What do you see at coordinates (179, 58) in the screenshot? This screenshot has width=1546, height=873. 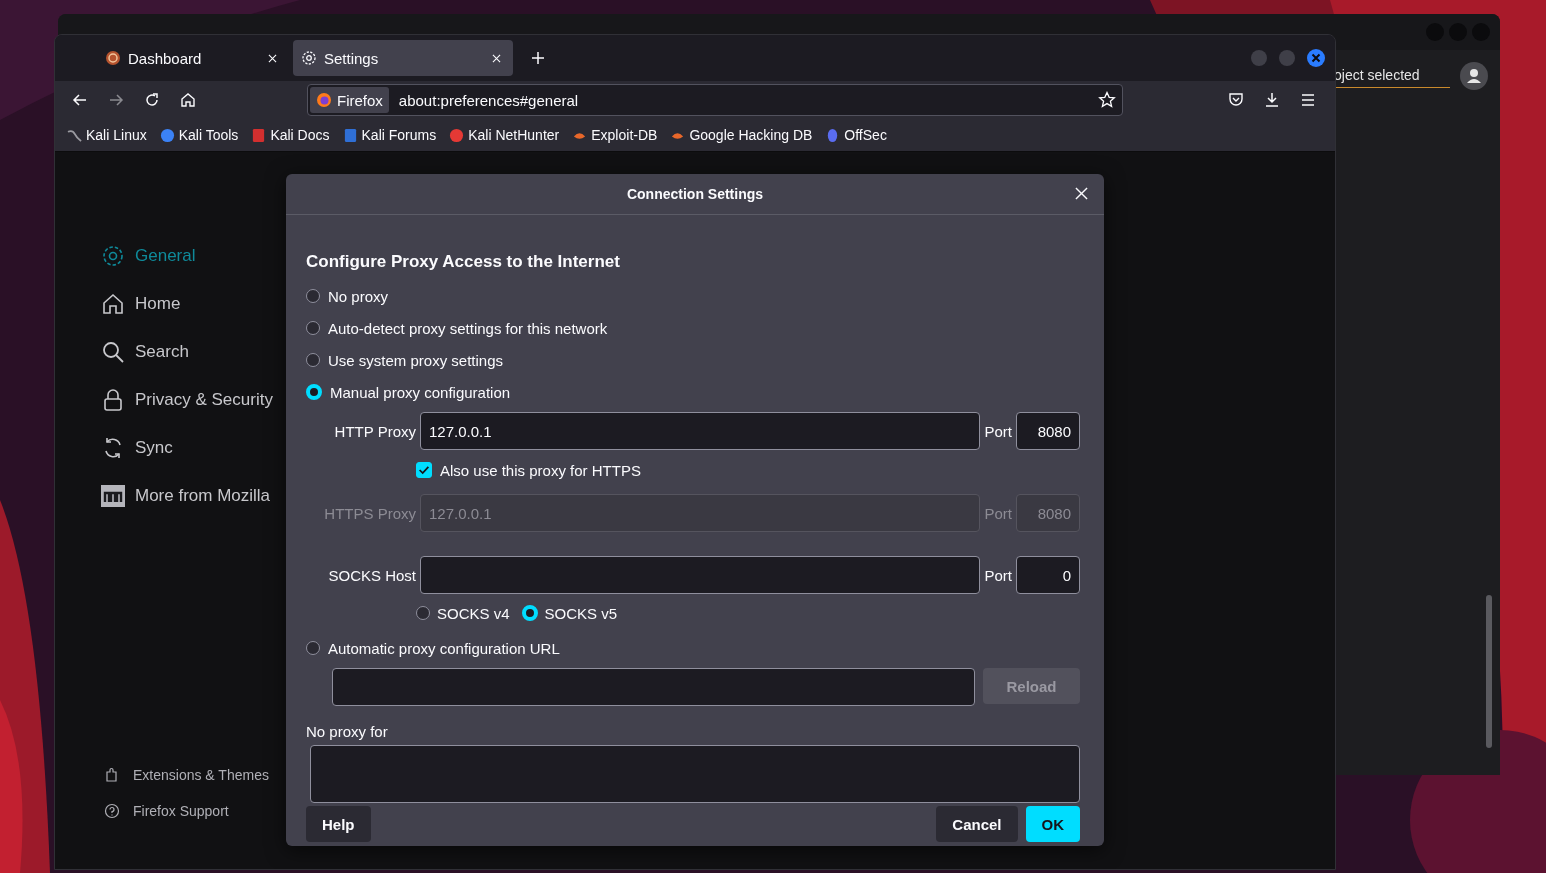 I see `browser-tab: Dashboard` at bounding box center [179, 58].